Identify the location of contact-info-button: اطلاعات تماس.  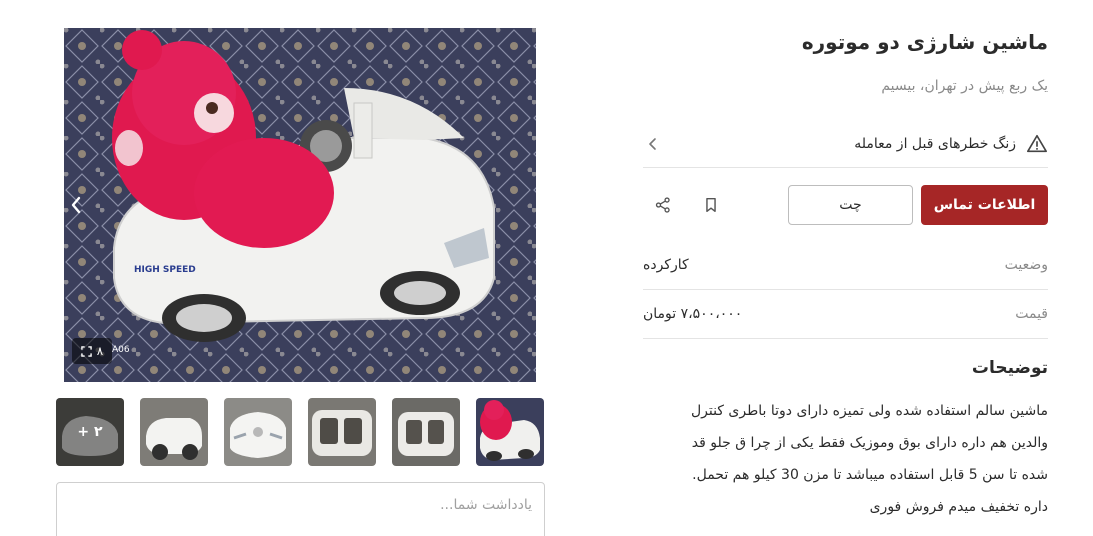
(984, 205).